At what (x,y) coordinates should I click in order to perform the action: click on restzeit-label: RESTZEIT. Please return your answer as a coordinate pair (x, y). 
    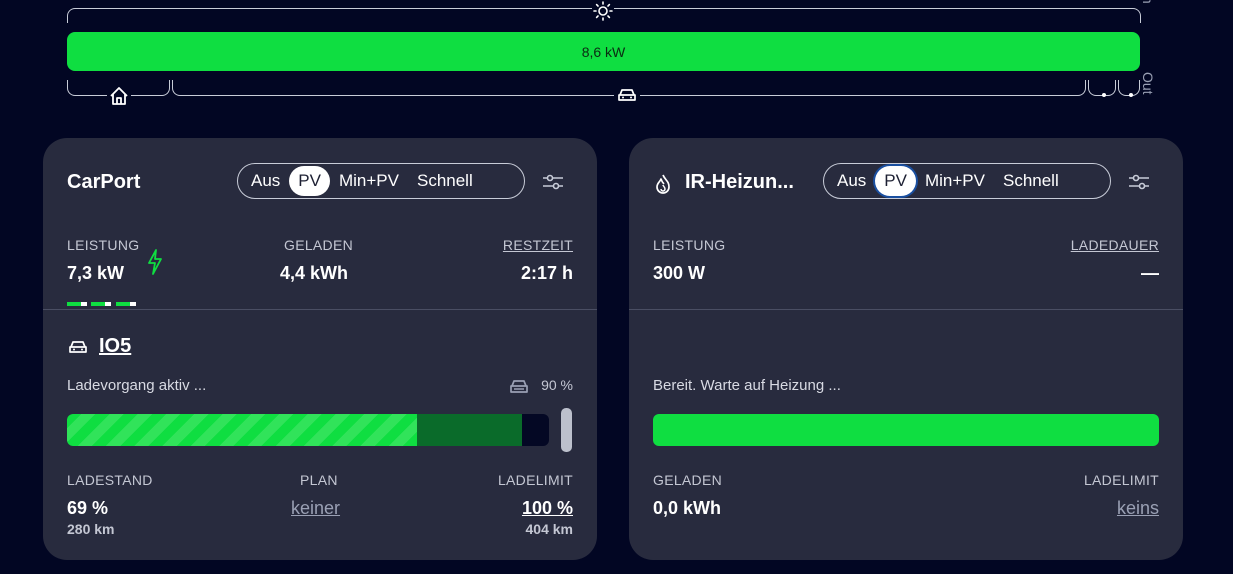
    Looking at the image, I should click on (538, 245).